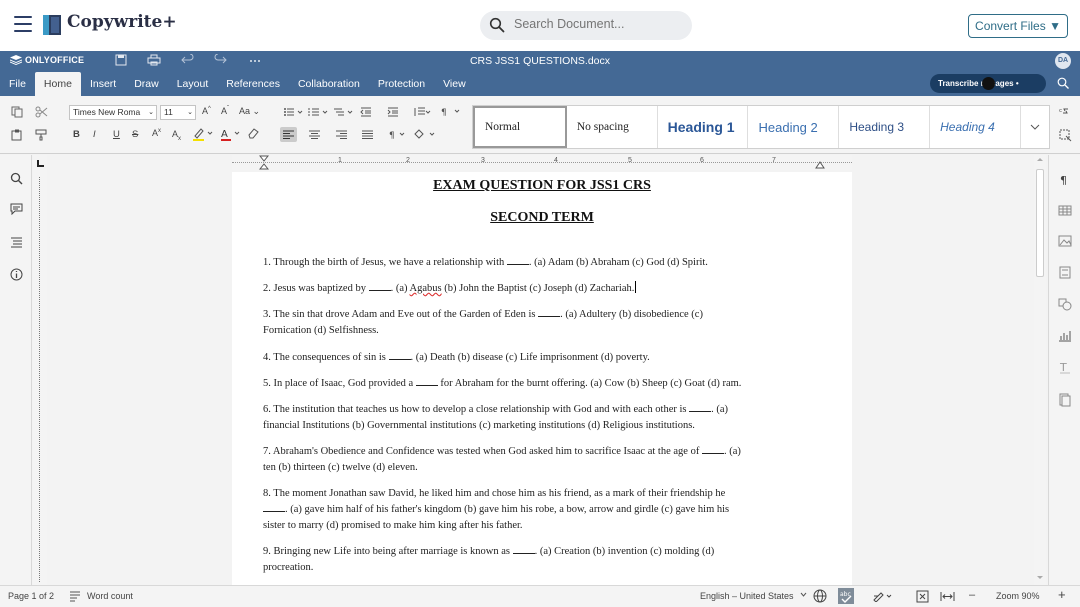 Image resolution: width=1080 pixels, height=607 pixels. I want to click on app-title: Copywrite+, so click(122, 22).